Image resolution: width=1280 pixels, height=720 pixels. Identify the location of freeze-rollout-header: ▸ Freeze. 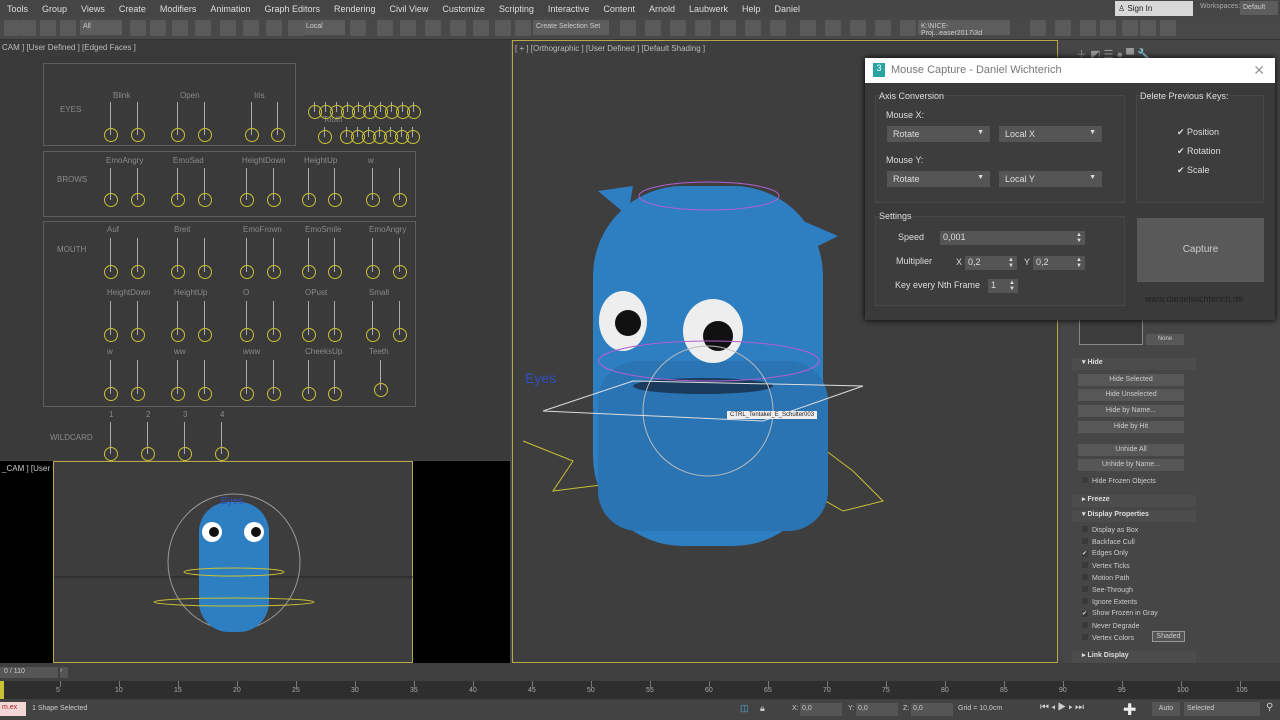
(1134, 501).